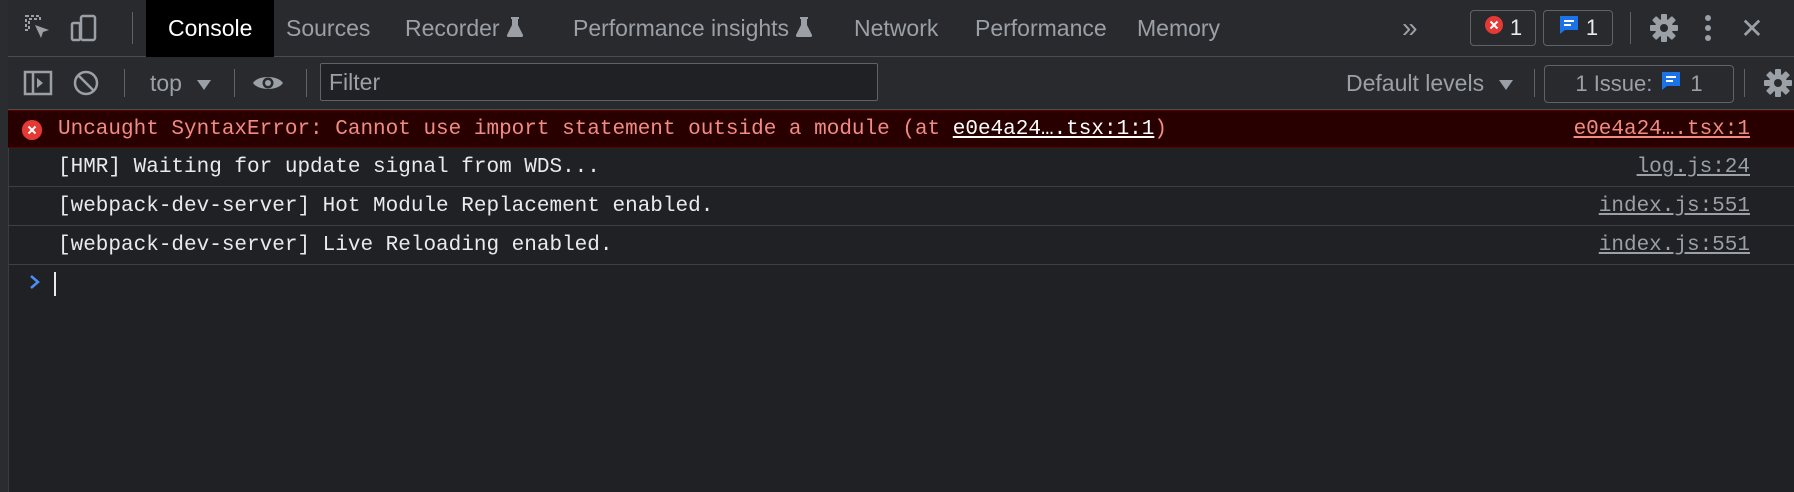  What do you see at coordinates (38, 28) in the screenshot?
I see `inspect-element-icon` at bounding box center [38, 28].